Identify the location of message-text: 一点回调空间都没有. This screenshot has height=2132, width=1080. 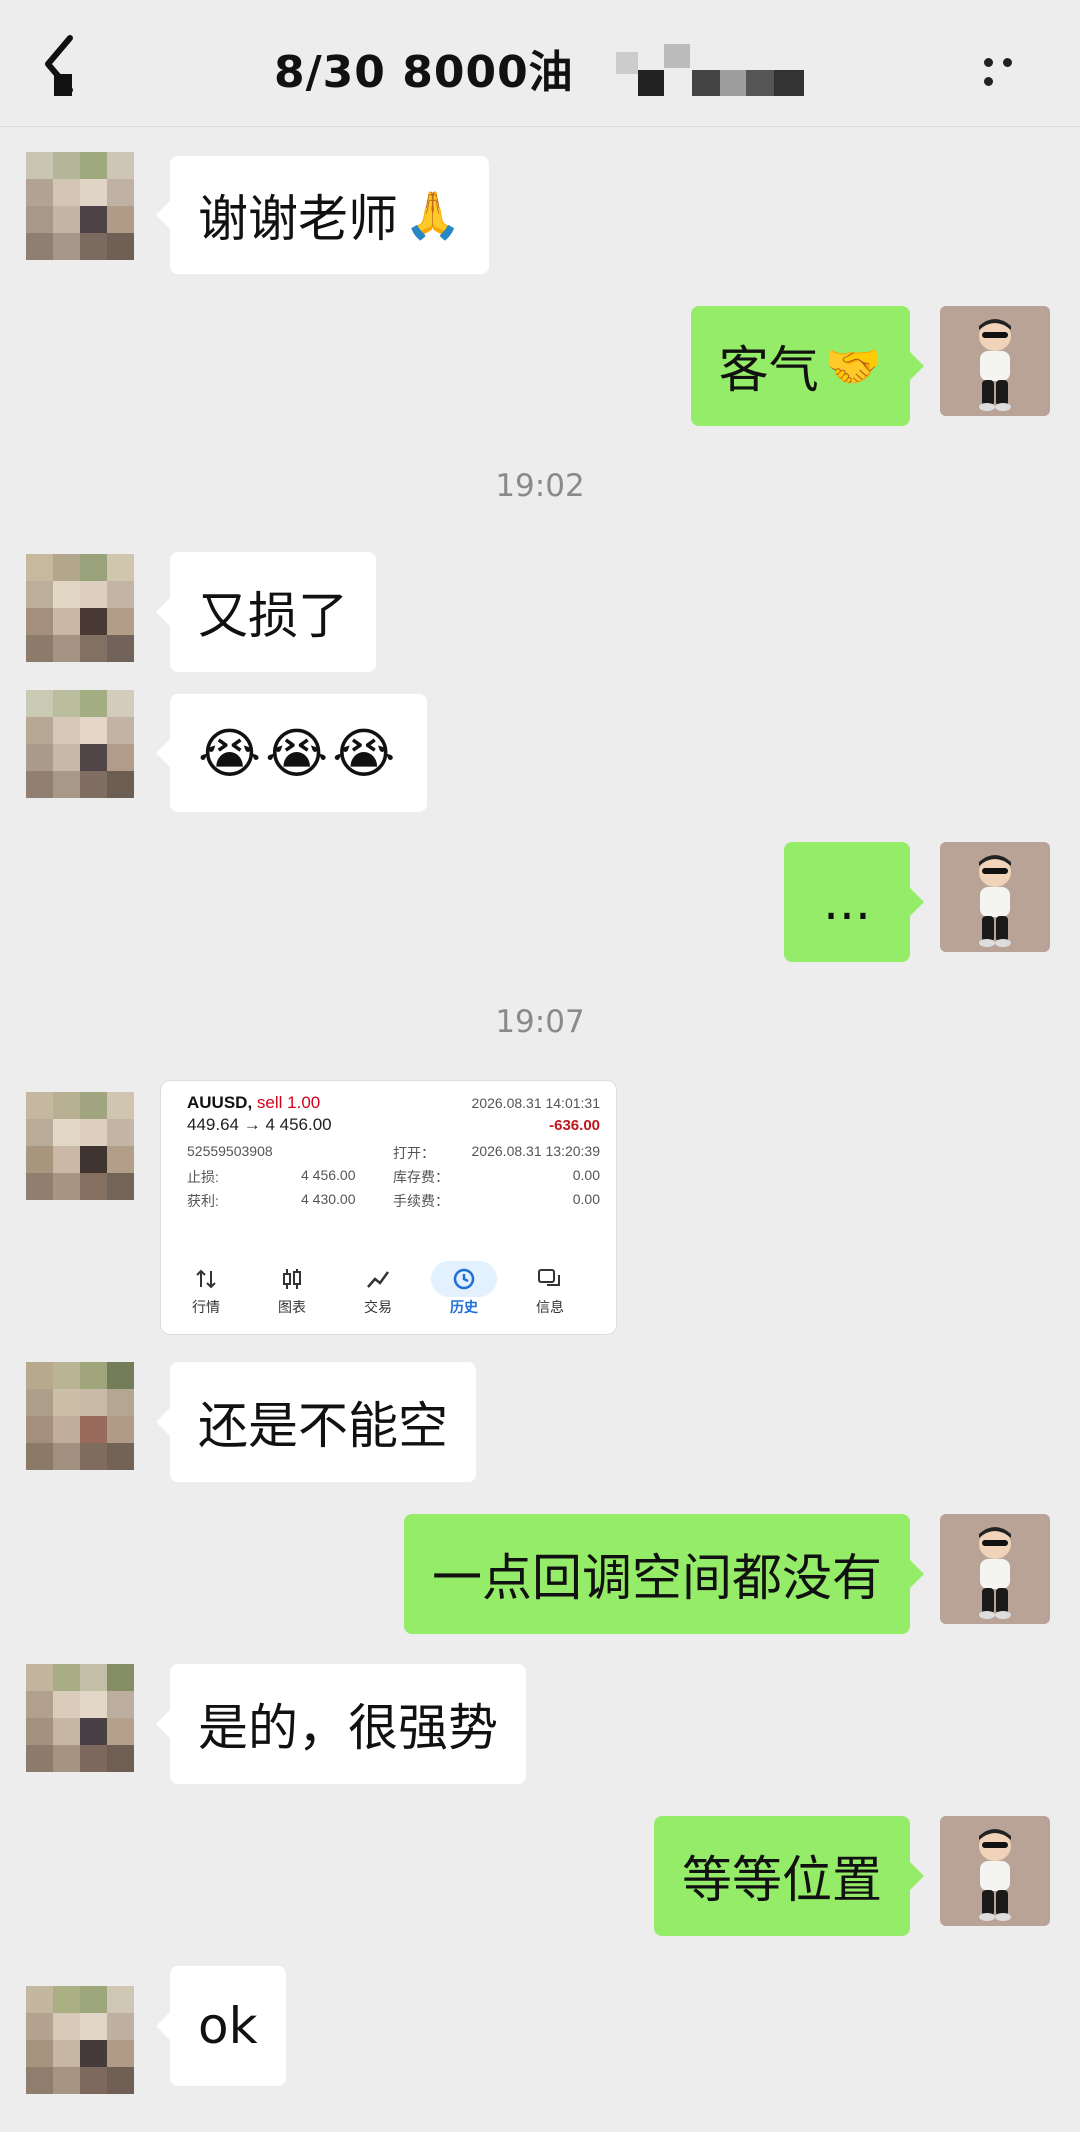
(657, 1578).